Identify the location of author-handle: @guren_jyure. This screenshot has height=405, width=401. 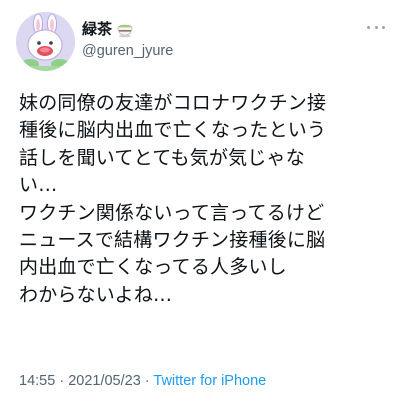
(127, 51).